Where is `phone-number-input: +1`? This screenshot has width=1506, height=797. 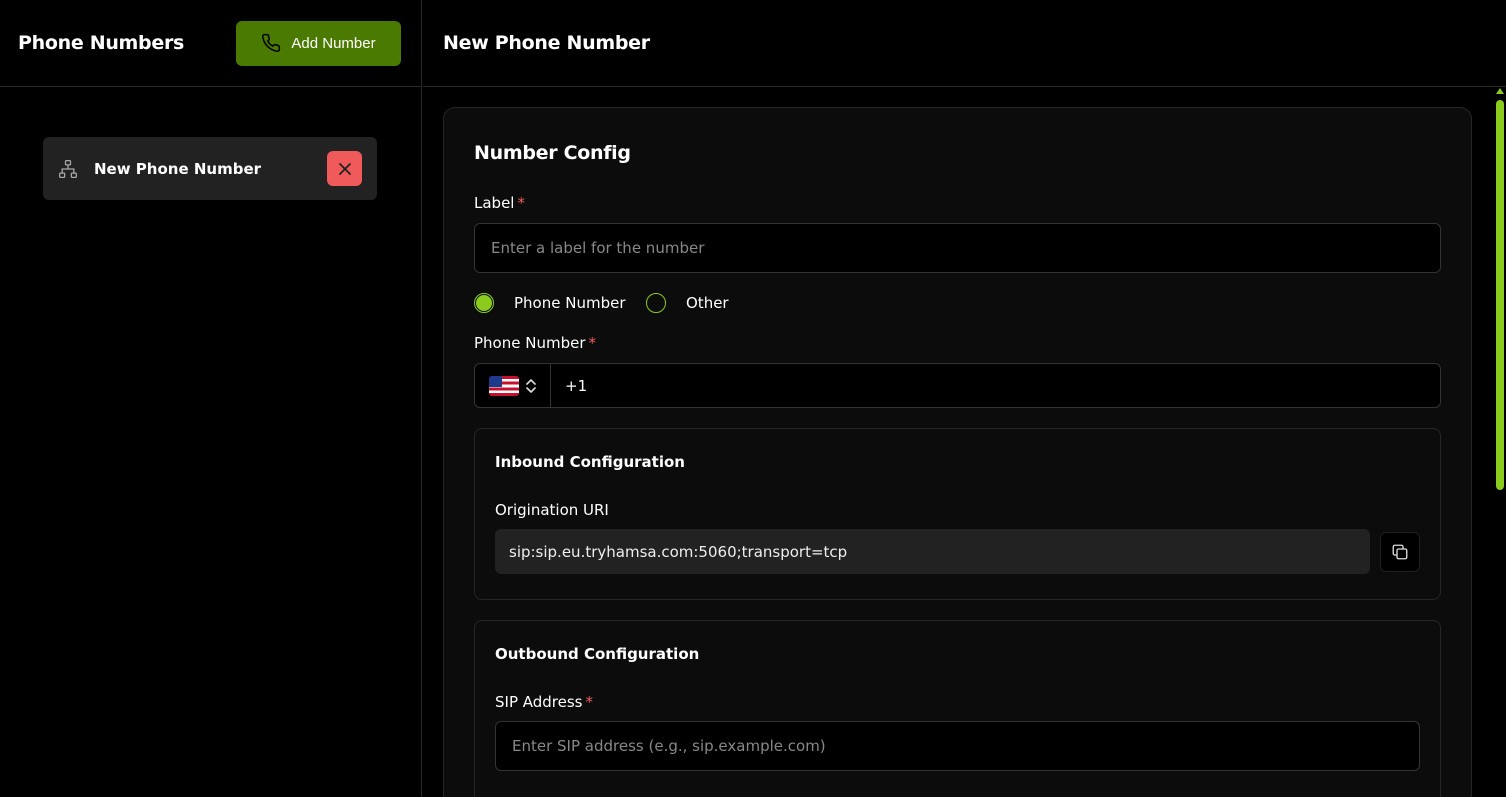 phone-number-input: +1 is located at coordinates (569, 386).